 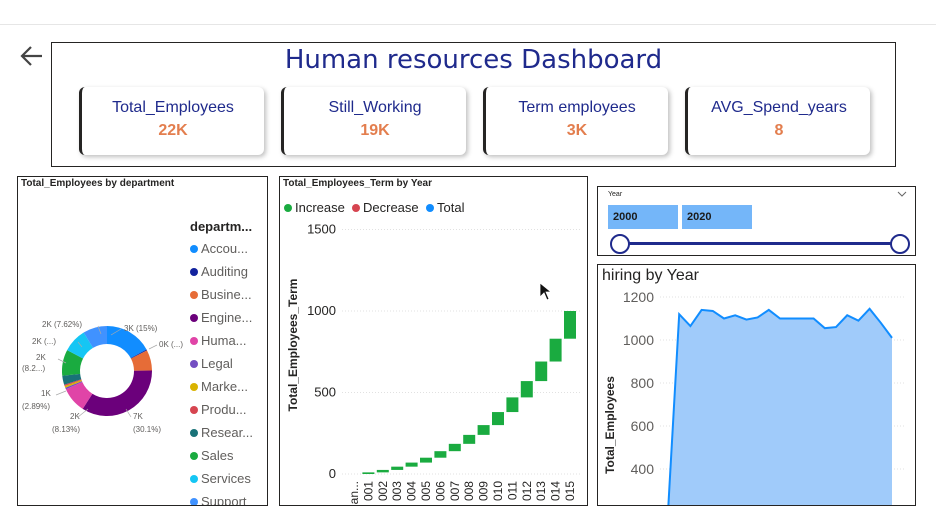 What do you see at coordinates (717, 217) in the screenshot?
I see `slicer-to-input: 2020` at bounding box center [717, 217].